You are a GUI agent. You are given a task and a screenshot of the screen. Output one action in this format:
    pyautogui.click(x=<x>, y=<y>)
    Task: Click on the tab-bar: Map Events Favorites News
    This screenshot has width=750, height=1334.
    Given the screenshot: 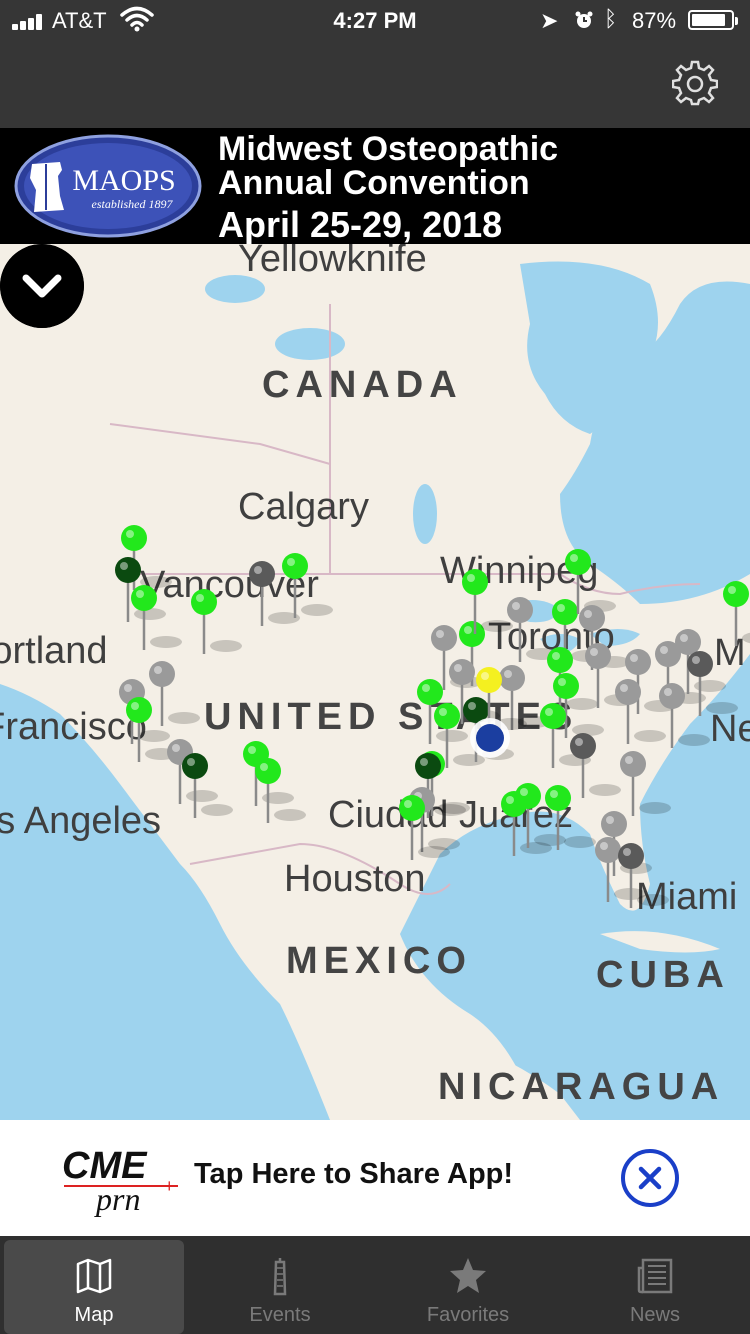 What is the action you would take?
    pyautogui.click(x=375, y=1285)
    